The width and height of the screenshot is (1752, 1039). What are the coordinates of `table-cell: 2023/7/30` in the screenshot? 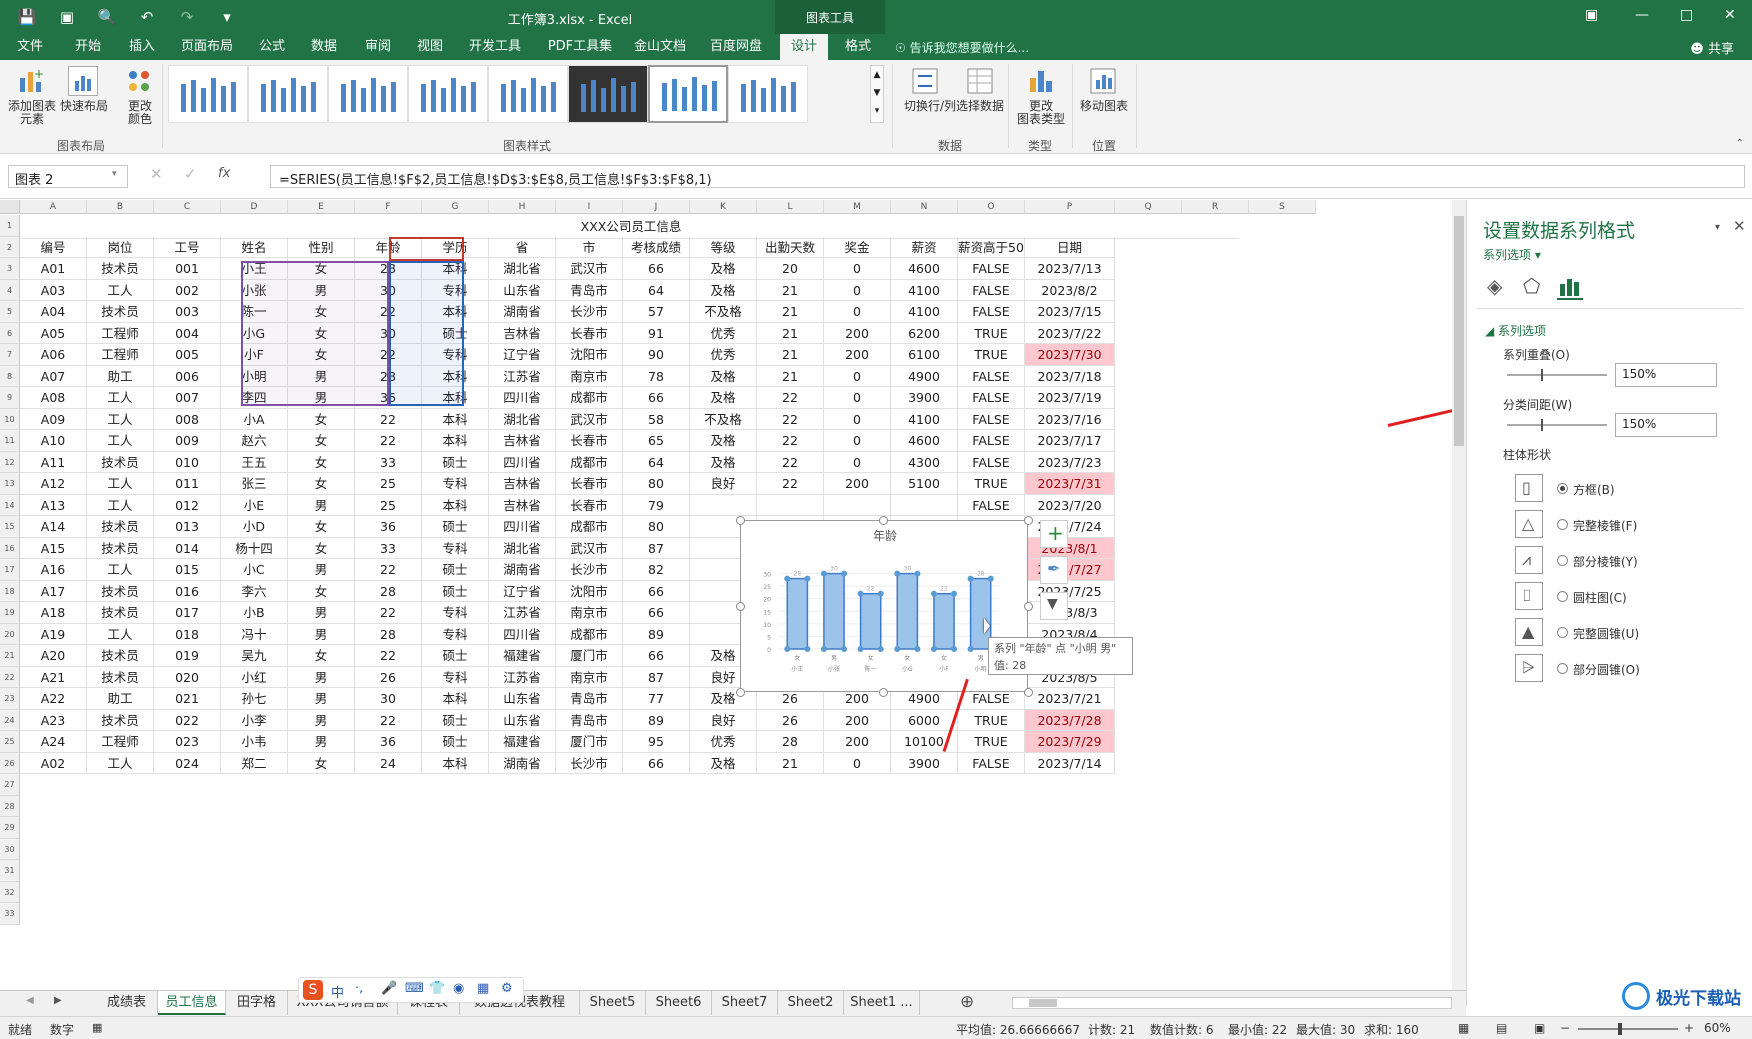 It's located at (1070, 355).